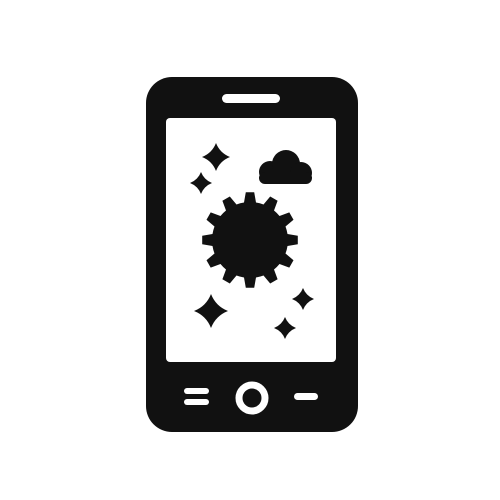 The image size is (500, 500). Describe the element at coordinates (306, 396) in the screenshot. I see `back-button-icon` at that location.